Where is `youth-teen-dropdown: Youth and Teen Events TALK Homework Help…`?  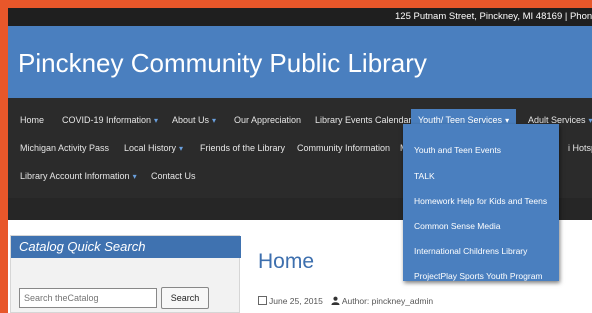
youth-teen-dropdown: Youth and Teen Events TALK Homework Help… is located at coordinates (481, 202).